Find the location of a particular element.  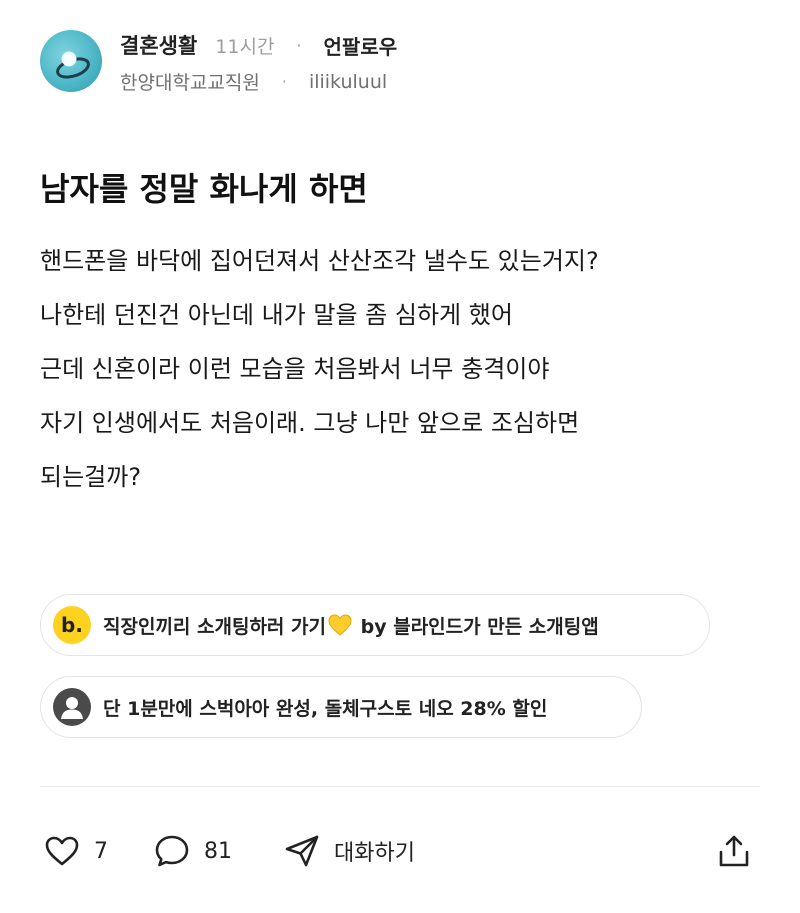

promo-text-after: by 블라인드가 만든 소개팅앱 is located at coordinates (476, 626).